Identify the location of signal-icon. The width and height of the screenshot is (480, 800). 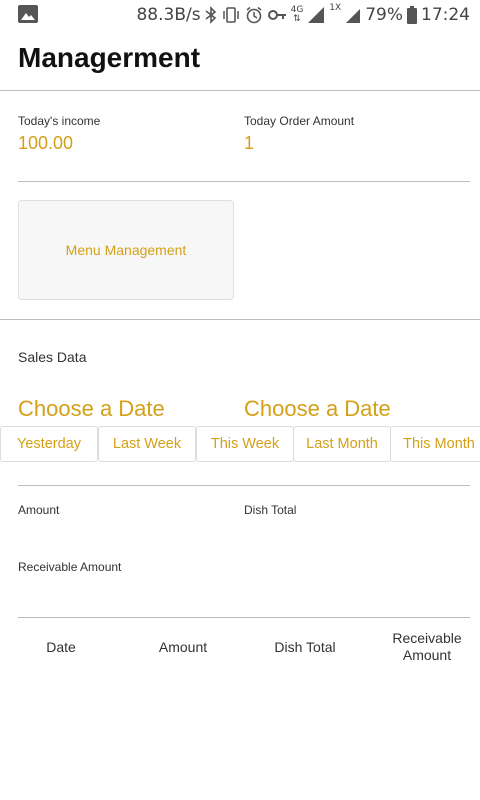
(316, 15).